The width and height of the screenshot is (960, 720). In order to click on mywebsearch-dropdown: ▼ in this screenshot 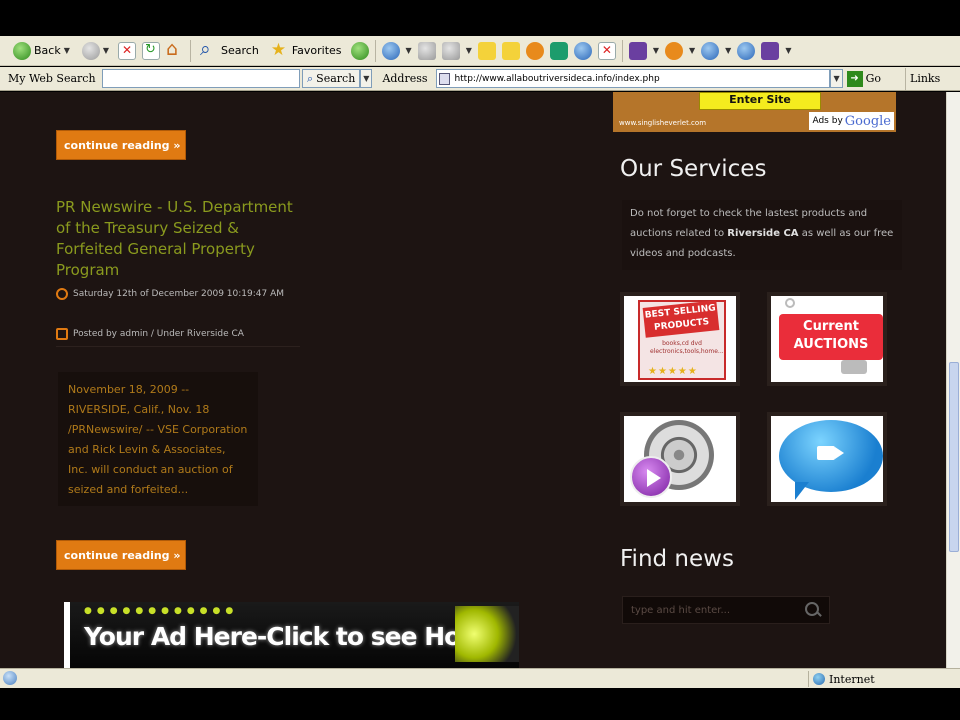, I will do `click(366, 78)`.